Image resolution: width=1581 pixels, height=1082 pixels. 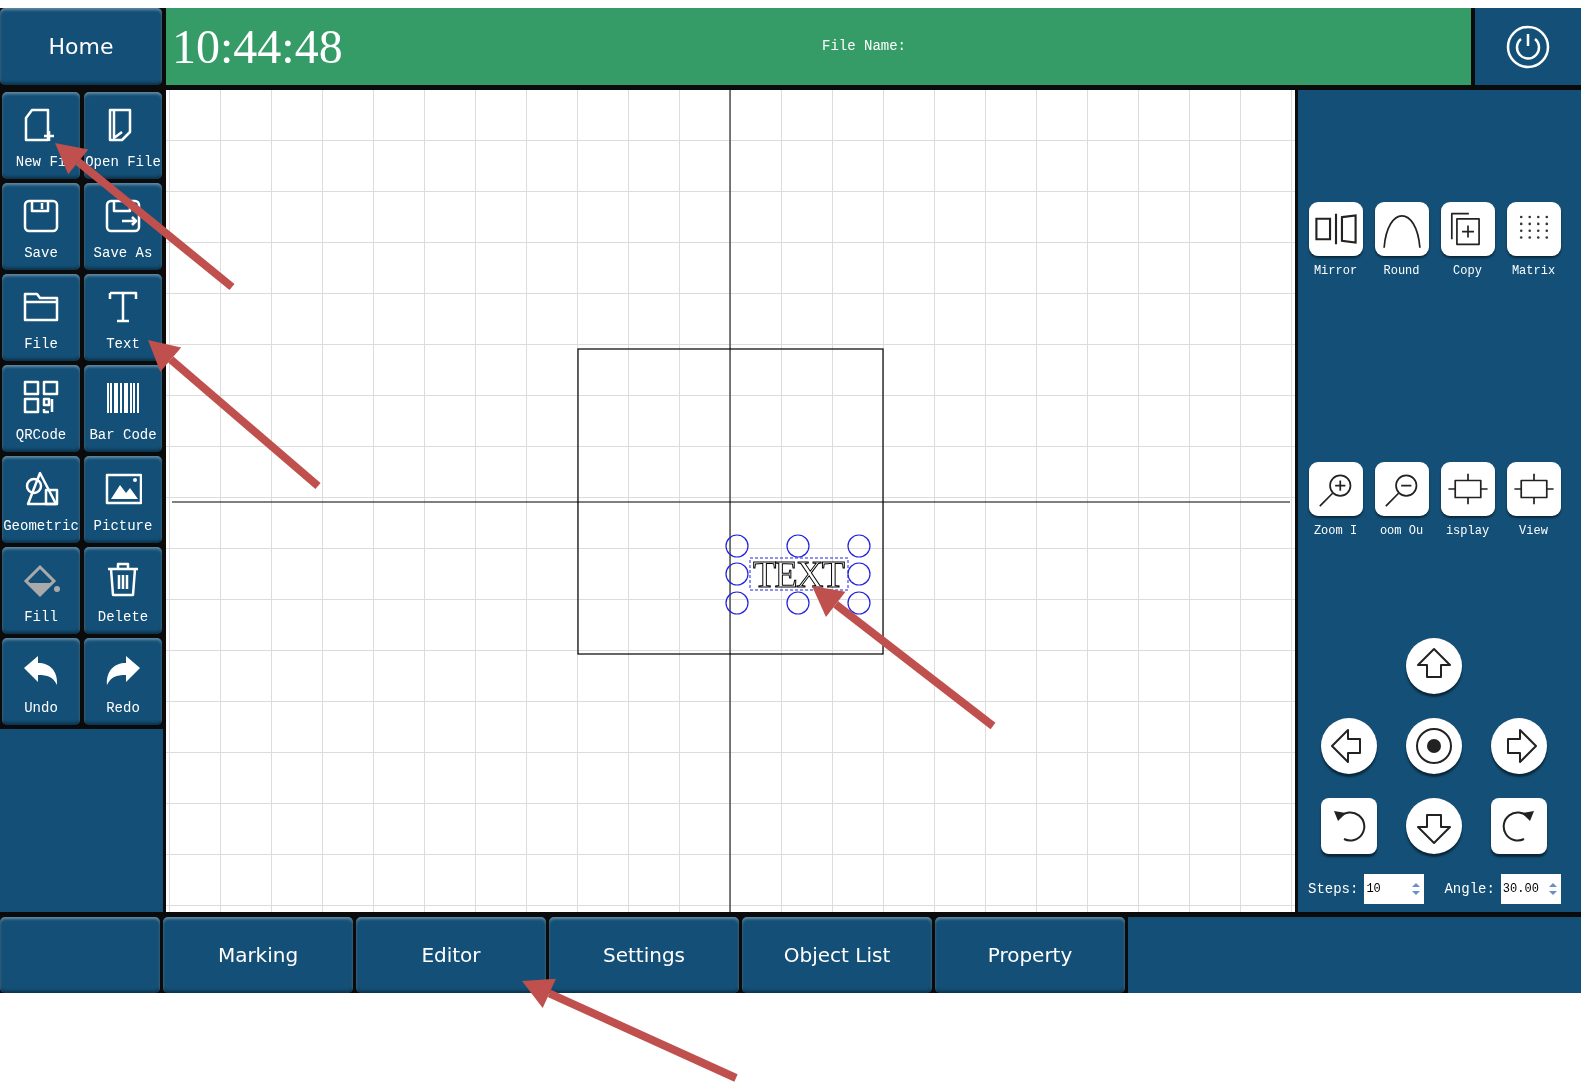 I want to click on home-button: Home, so click(x=81, y=46).